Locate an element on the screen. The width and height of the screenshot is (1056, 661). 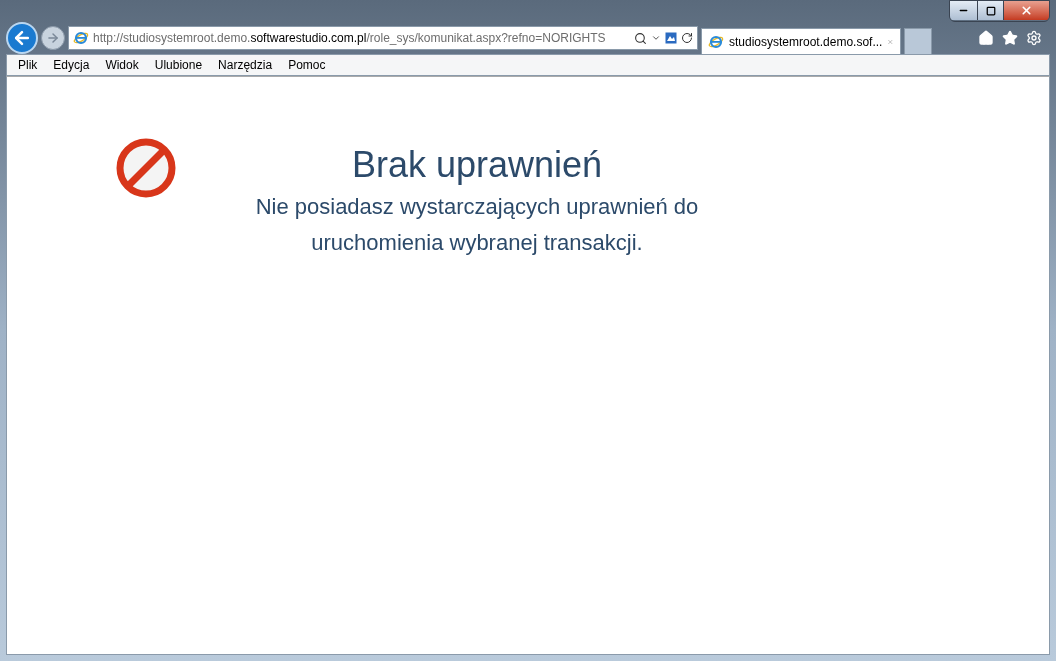
page-title: Brak uprawnień is located at coordinates (477, 165).